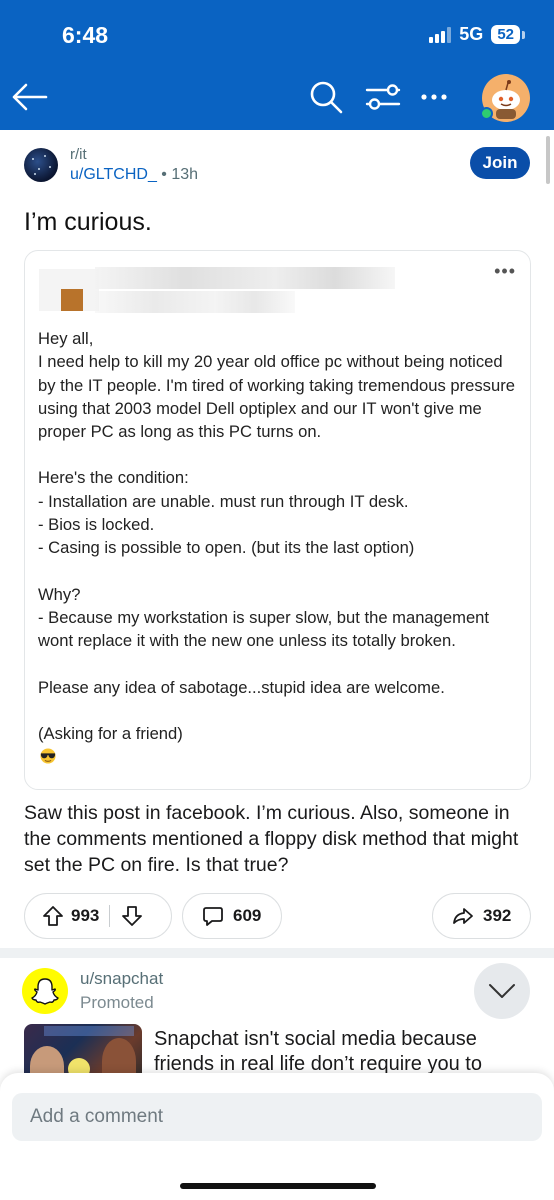 The height and width of the screenshot is (1200, 554). What do you see at coordinates (481, 916) in the screenshot?
I see `share-button: 392` at bounding box center [481, 916].